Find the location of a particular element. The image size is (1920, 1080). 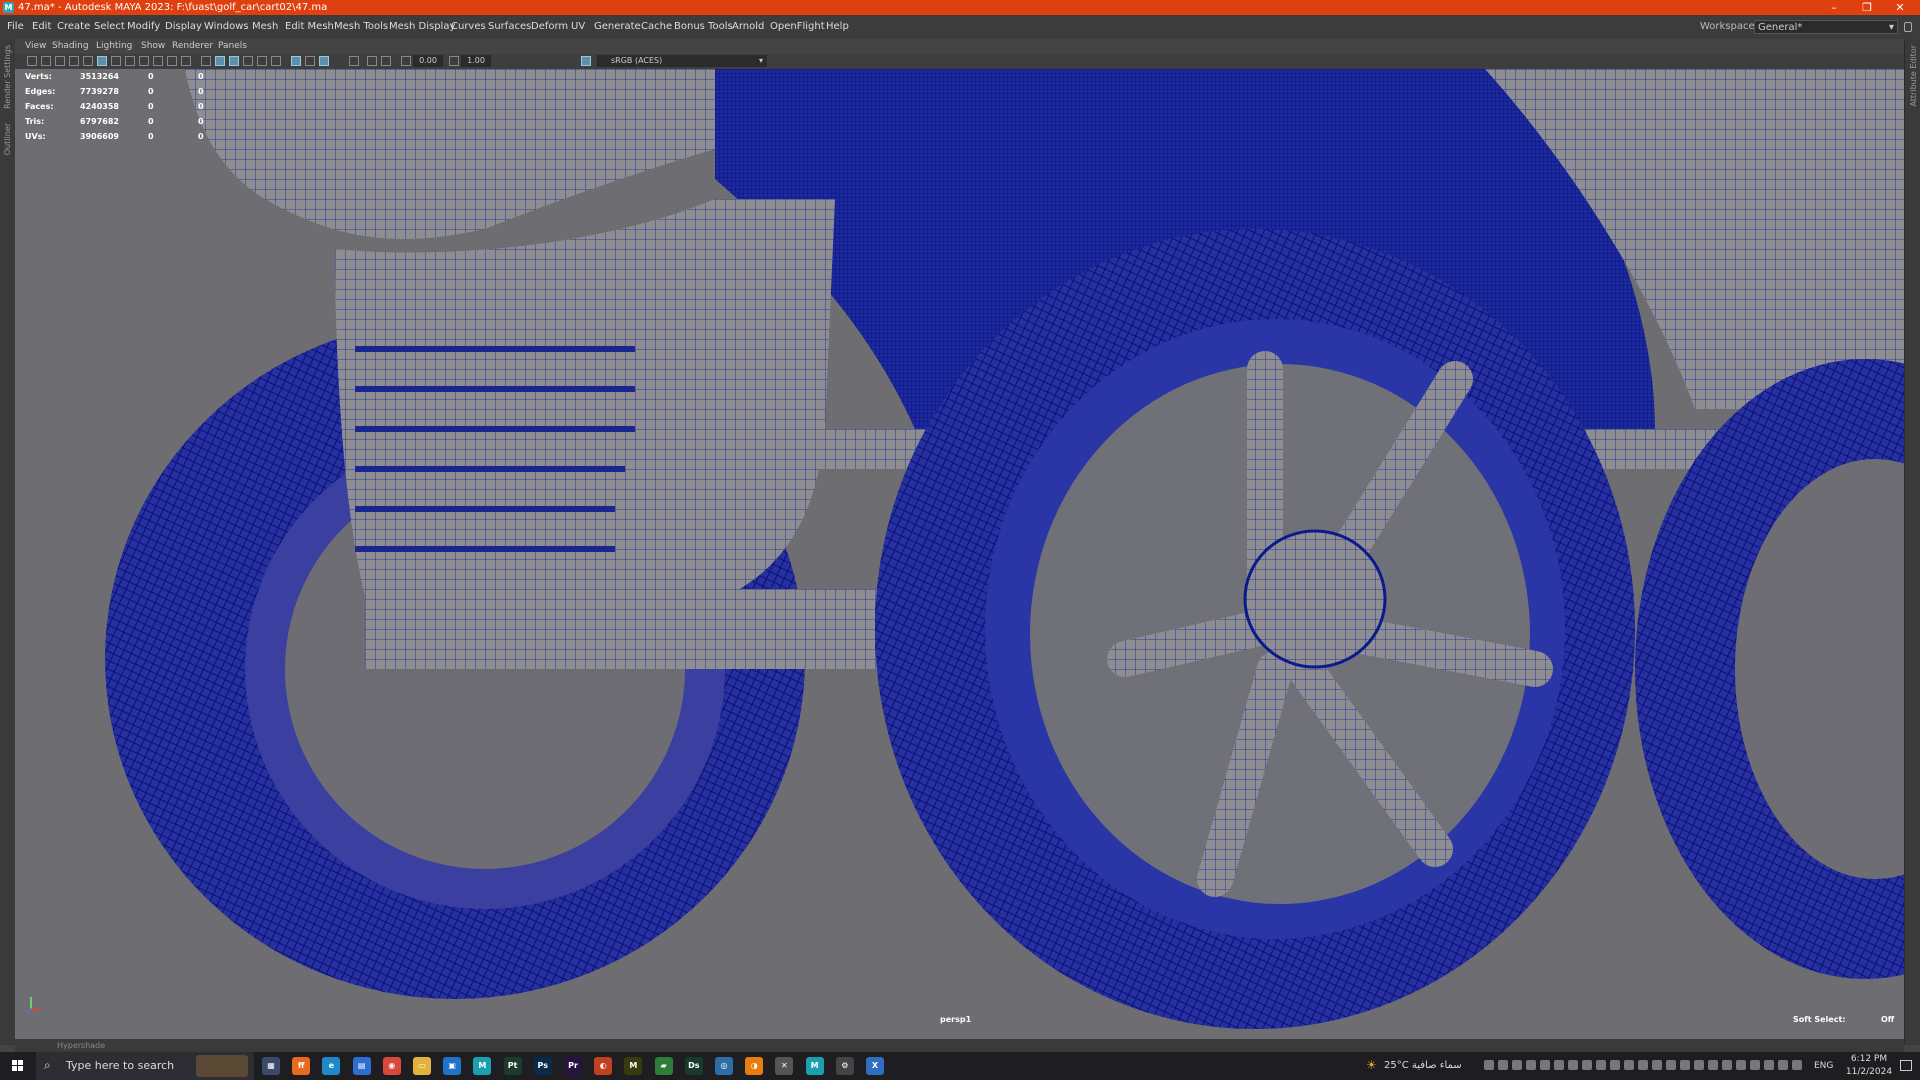

resolution-gate-icon is located at coordinates (130, 61).